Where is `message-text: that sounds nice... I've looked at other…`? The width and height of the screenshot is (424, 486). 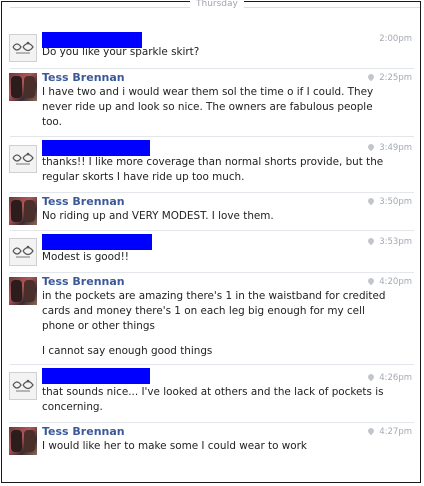 message-text: that sounds nice... I've looked at other… is located at coordinates (213, 399).